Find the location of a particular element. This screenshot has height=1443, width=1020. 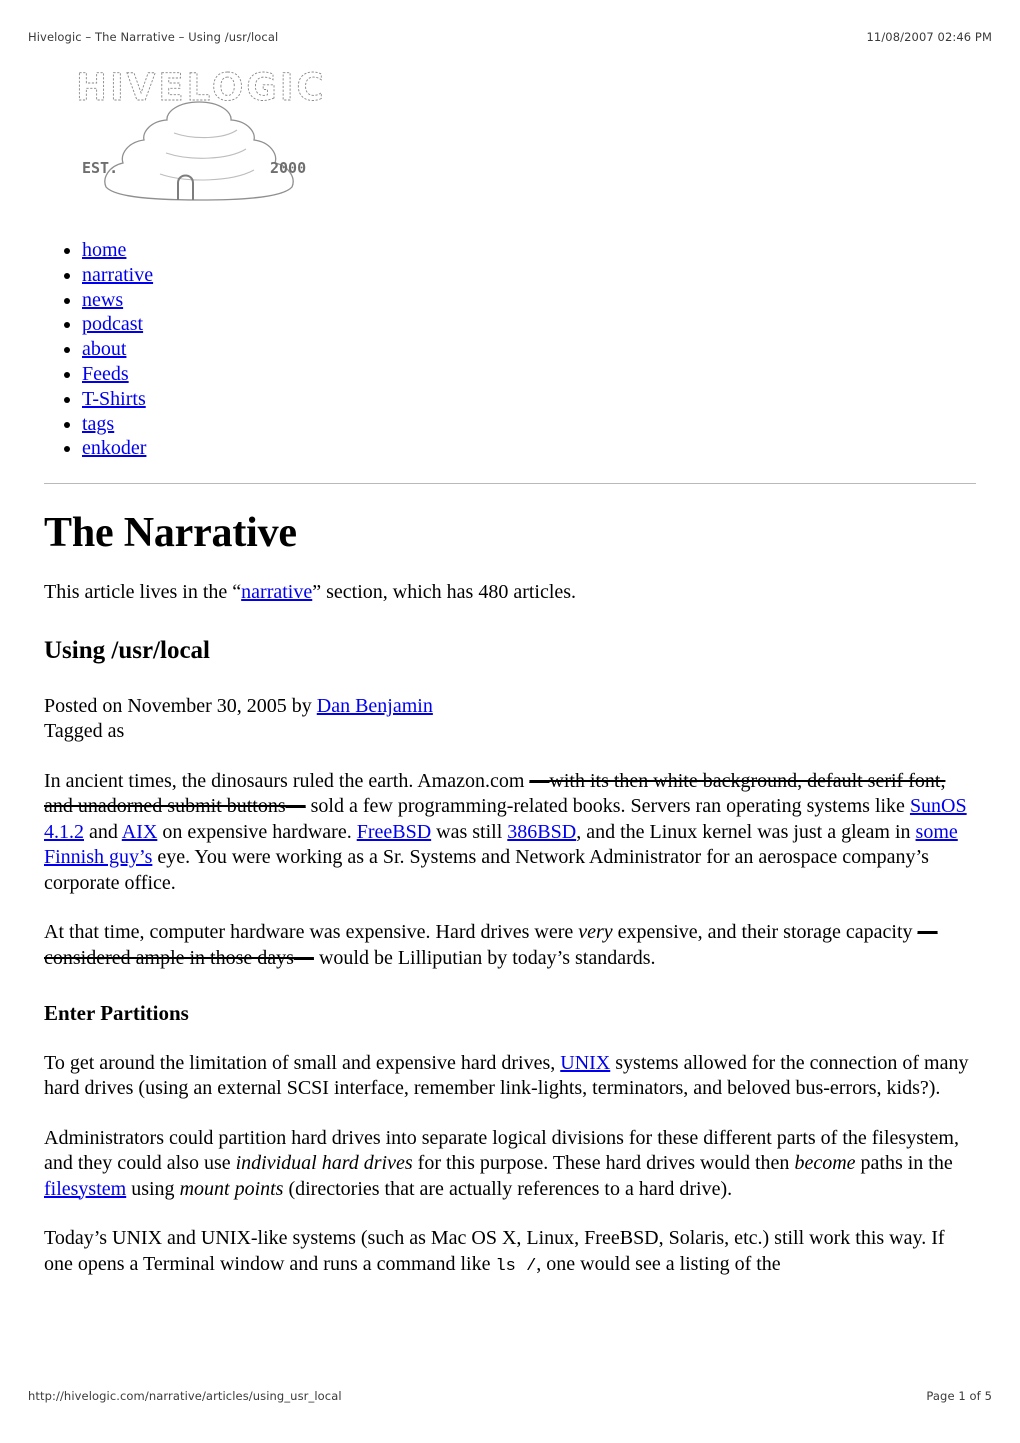

link-freebsd: FreeBSD is located at coordinates (394, 832).